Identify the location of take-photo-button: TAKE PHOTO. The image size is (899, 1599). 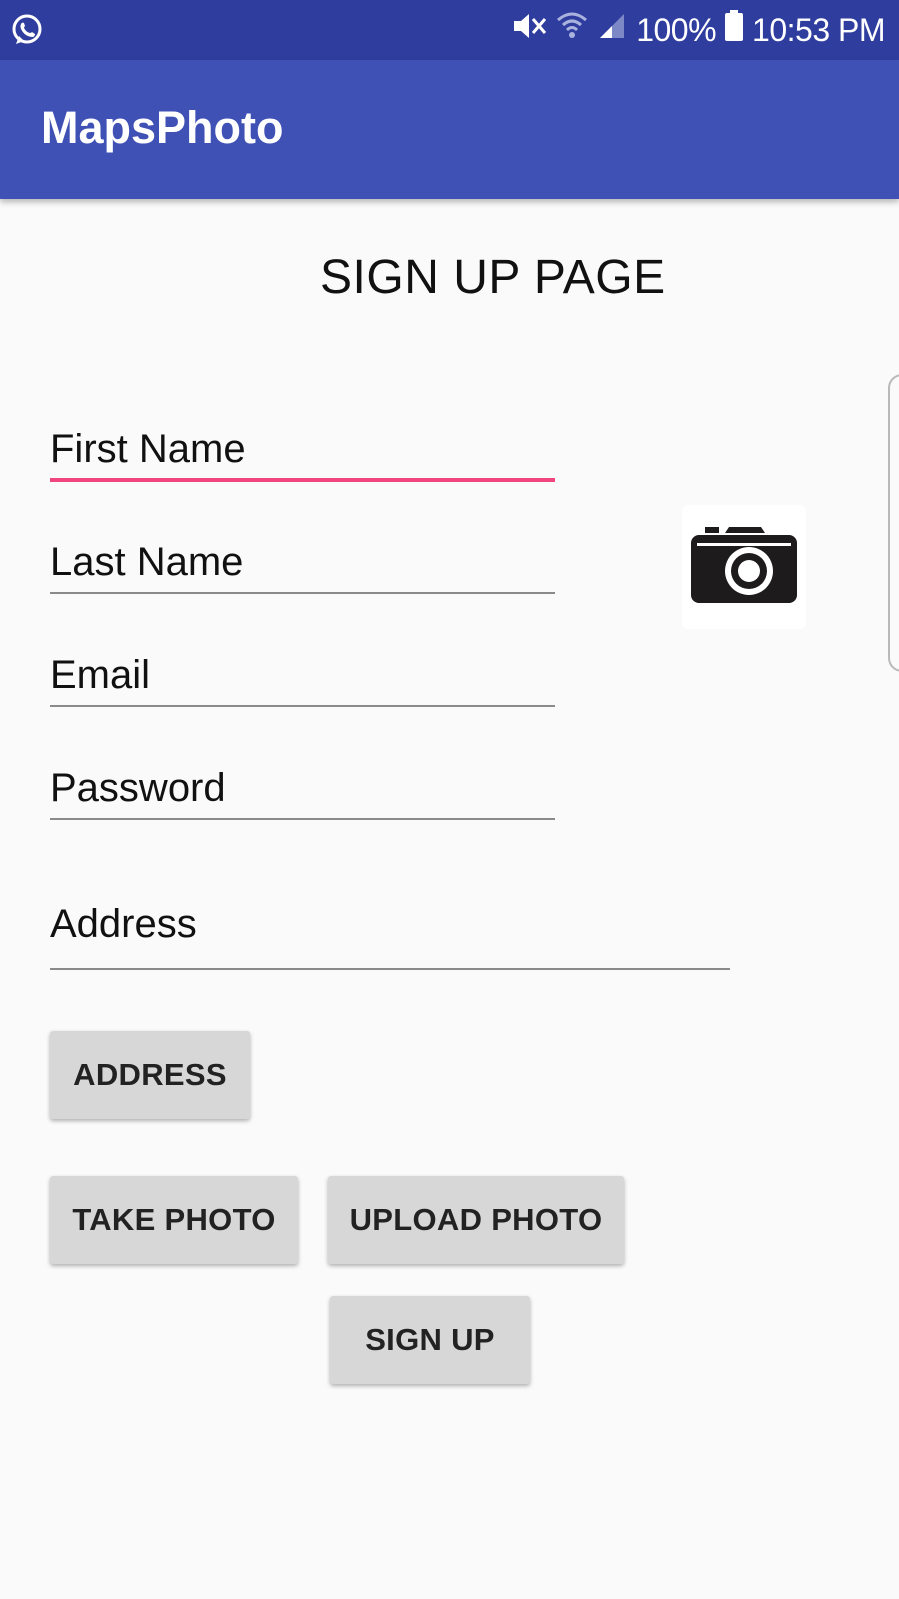
(174, 1220).